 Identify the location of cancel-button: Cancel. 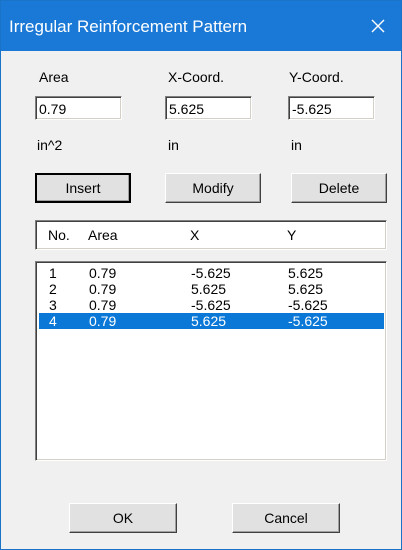
(286, 518).